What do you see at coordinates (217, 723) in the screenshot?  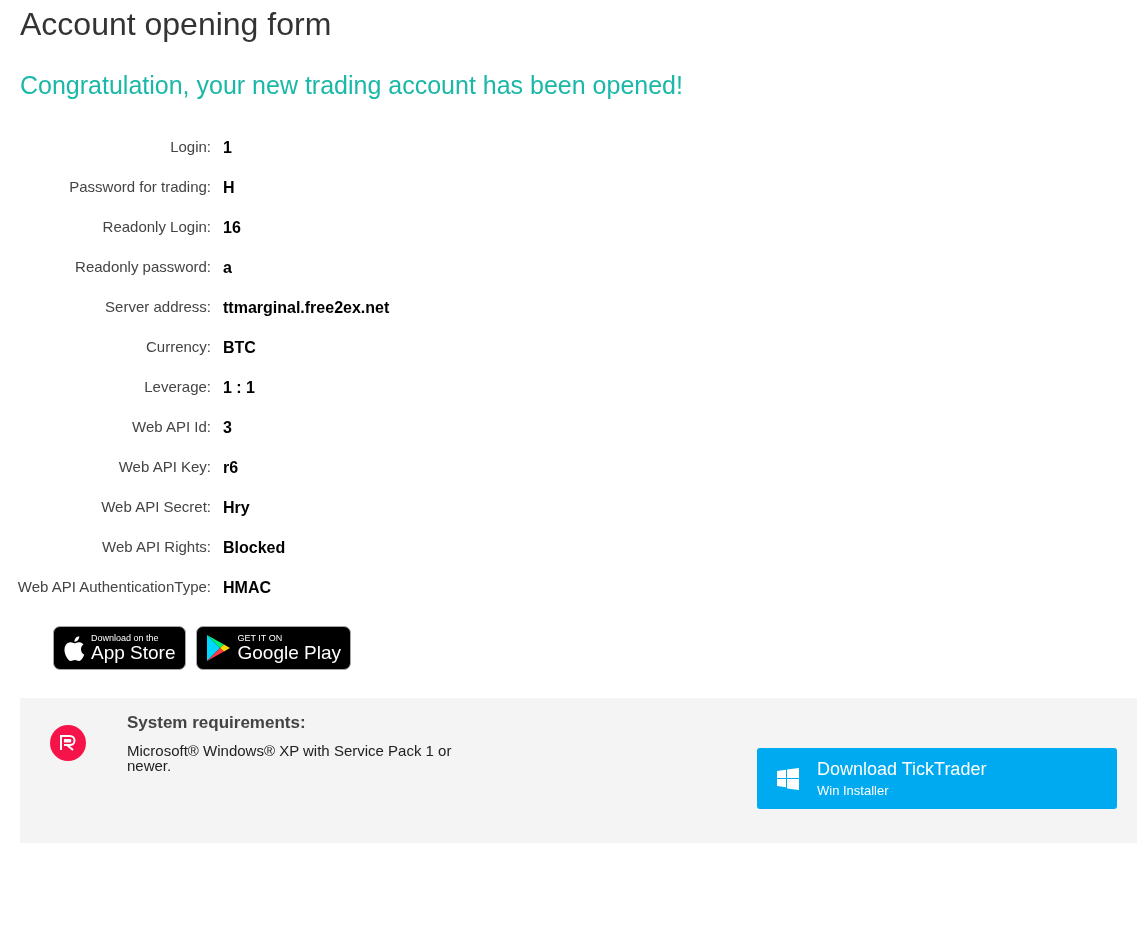 I see `requirements-heading: System requirements:` at bounding box center [217, 723].